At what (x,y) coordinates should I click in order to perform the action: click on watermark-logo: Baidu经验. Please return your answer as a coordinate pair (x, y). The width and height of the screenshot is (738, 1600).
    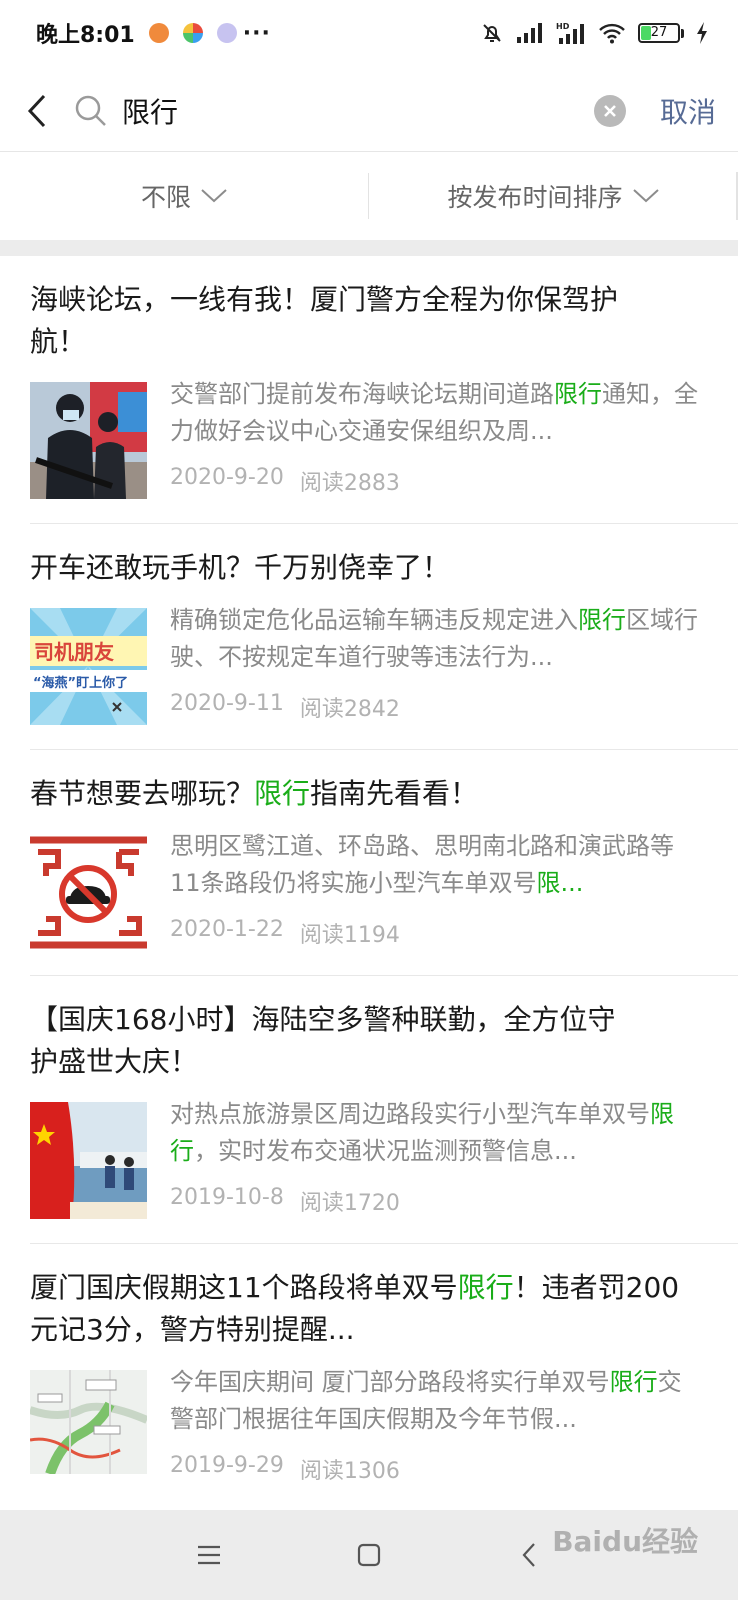
    Looking at the image, I should click on (625, 1541).